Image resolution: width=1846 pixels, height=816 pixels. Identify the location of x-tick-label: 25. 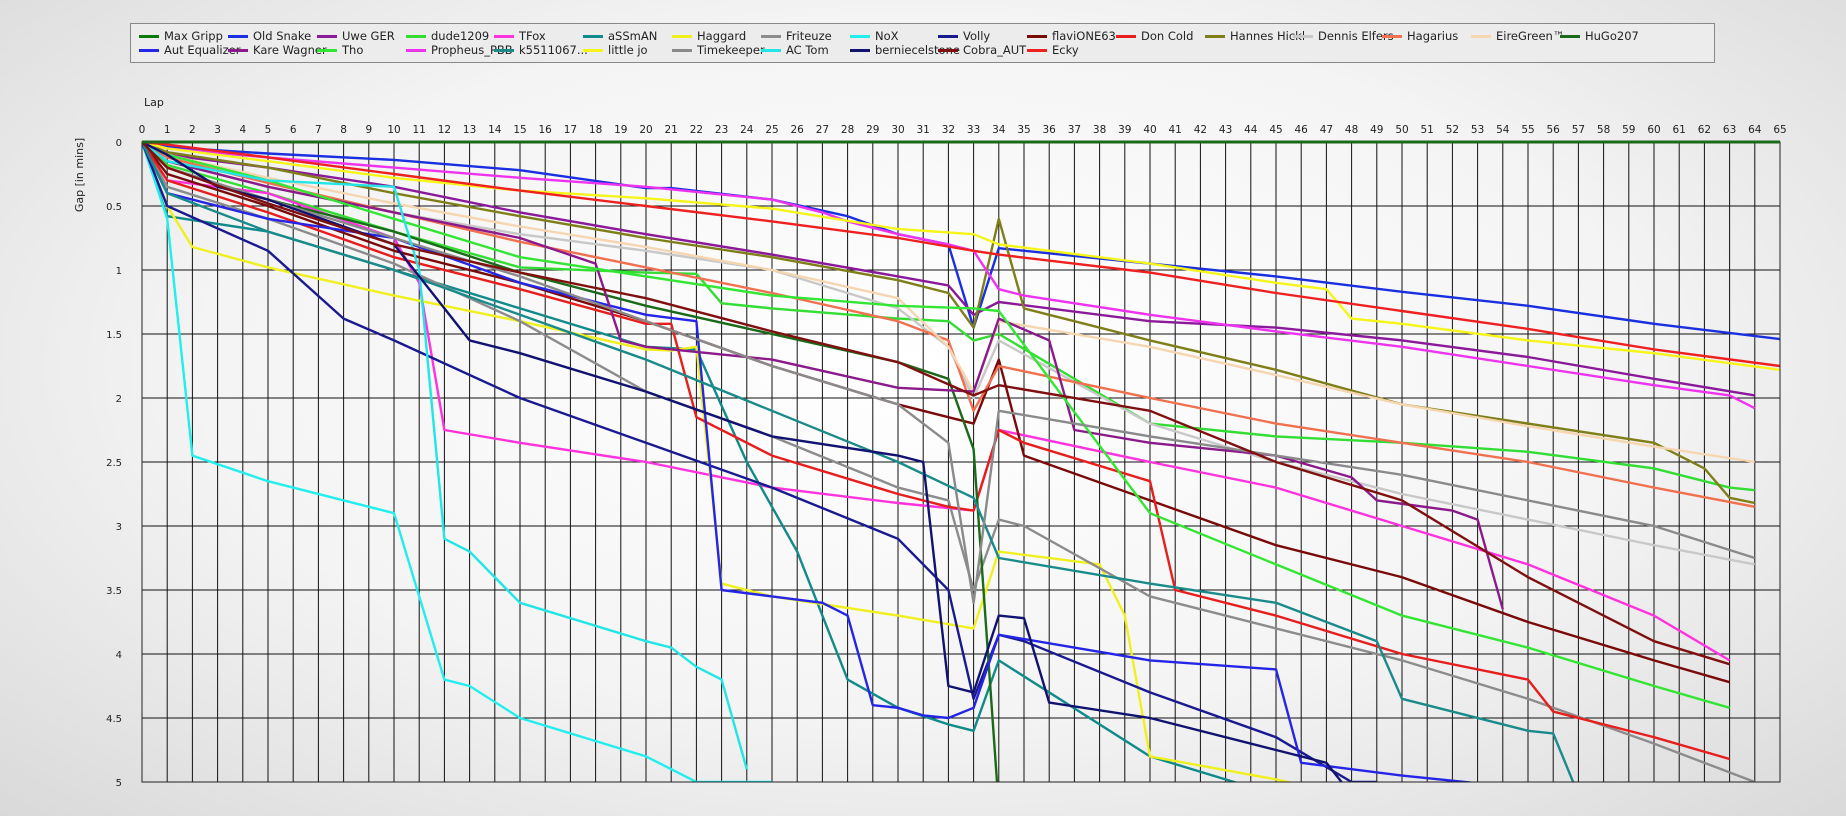
(771, 130).